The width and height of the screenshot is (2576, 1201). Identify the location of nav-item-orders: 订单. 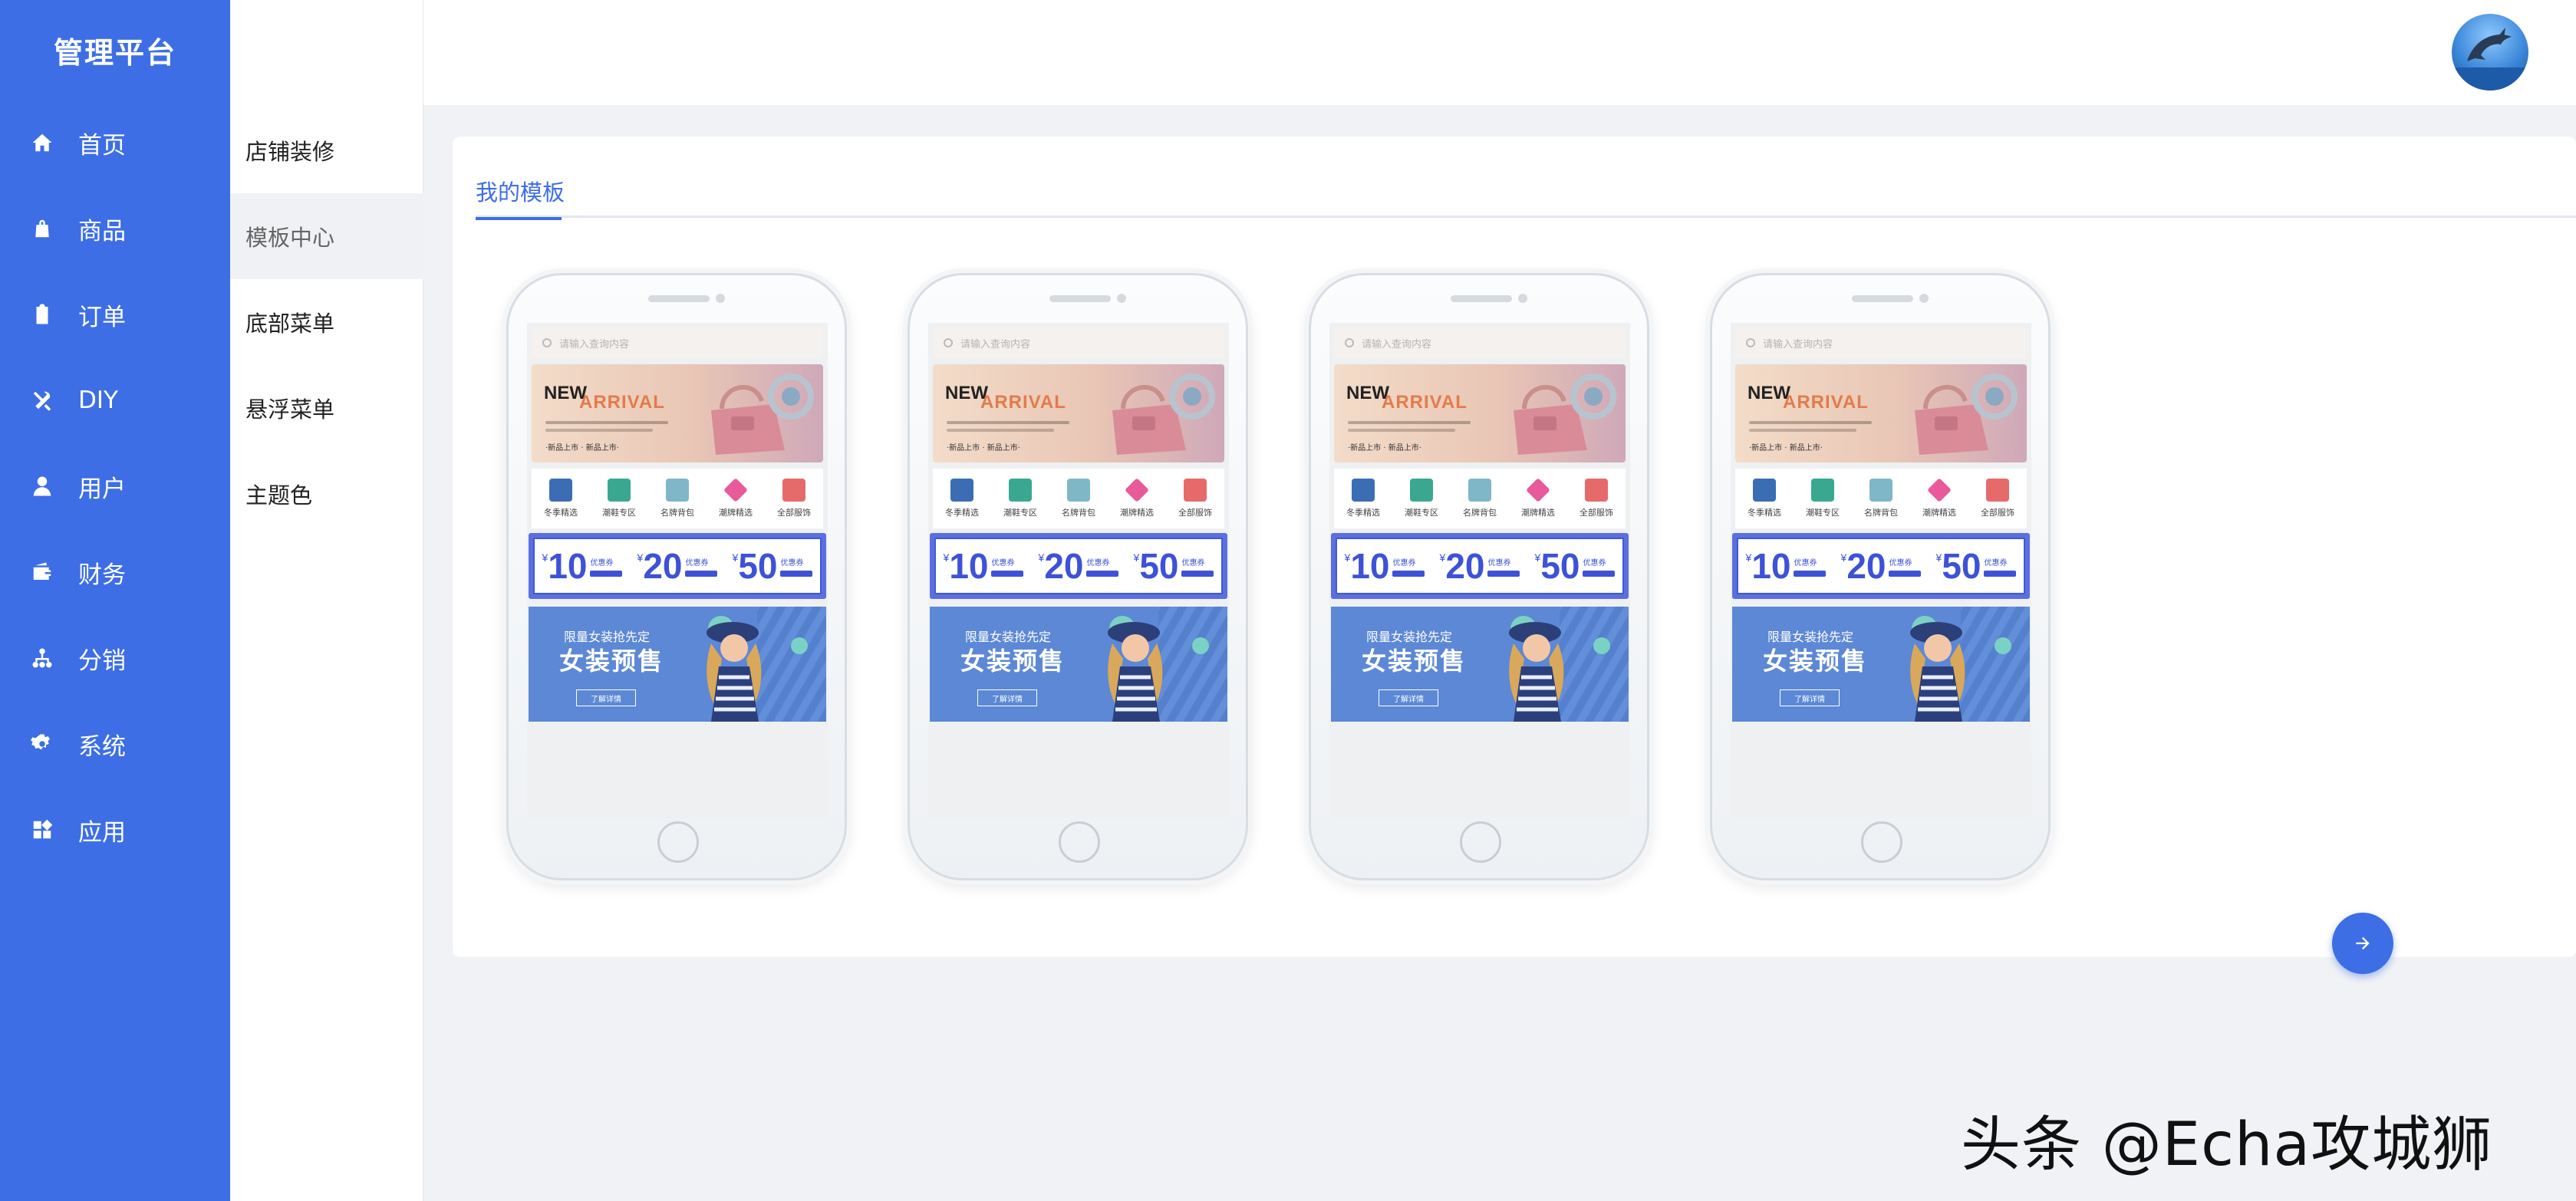
(115, 314).